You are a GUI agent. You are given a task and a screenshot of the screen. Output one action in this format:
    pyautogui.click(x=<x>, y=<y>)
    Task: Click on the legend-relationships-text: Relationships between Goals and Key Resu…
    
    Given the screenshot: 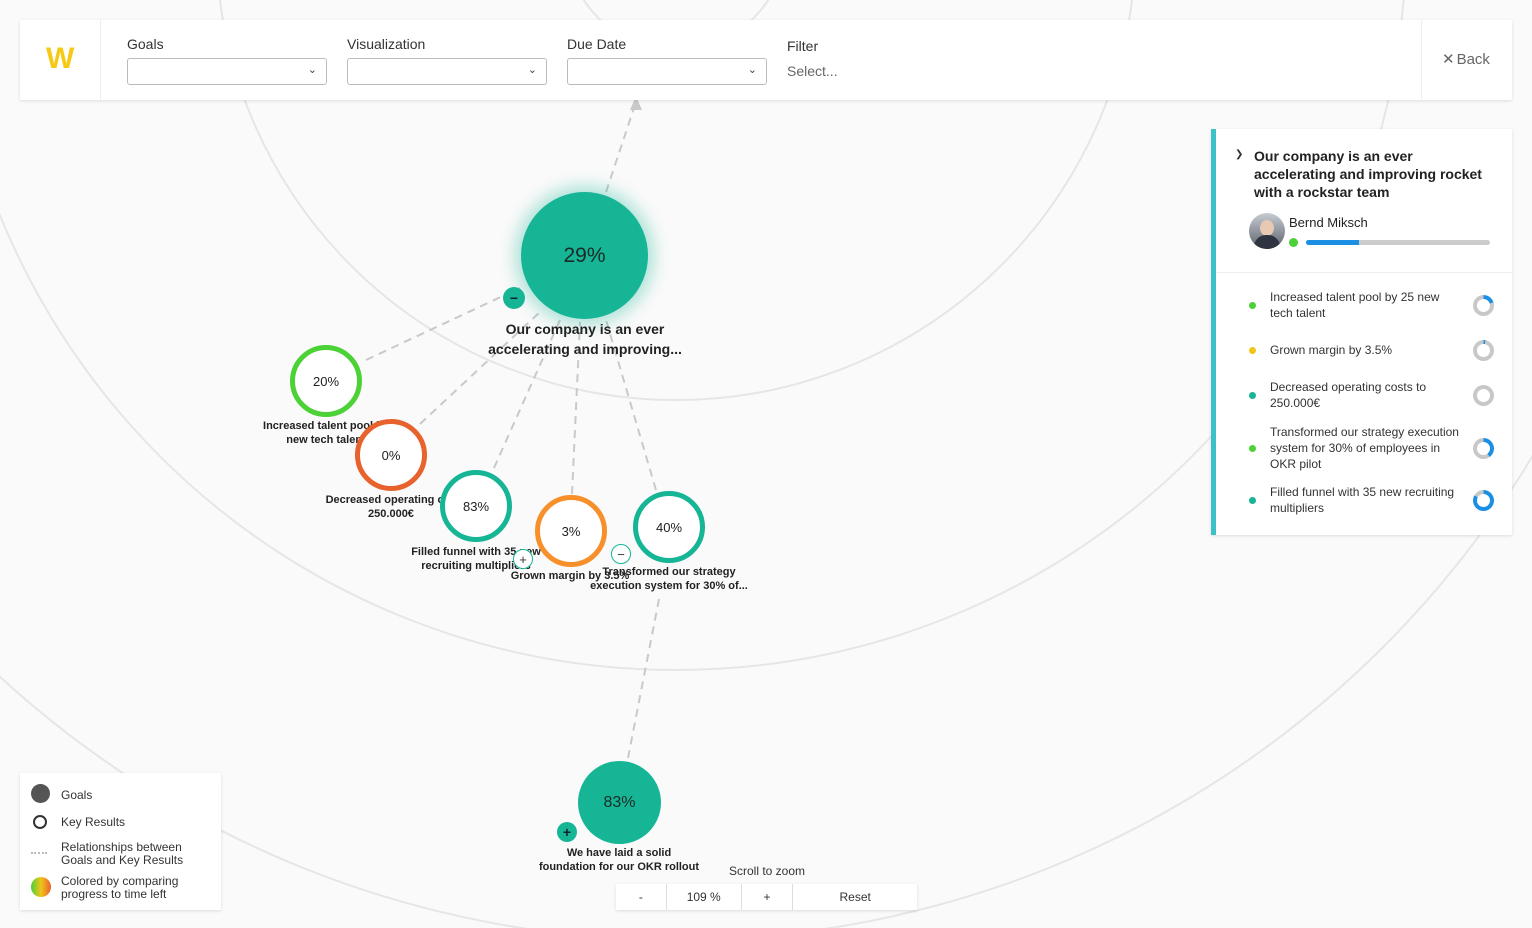 What is the action you would take?
    pyautogui.click(x=122, y=854)
    